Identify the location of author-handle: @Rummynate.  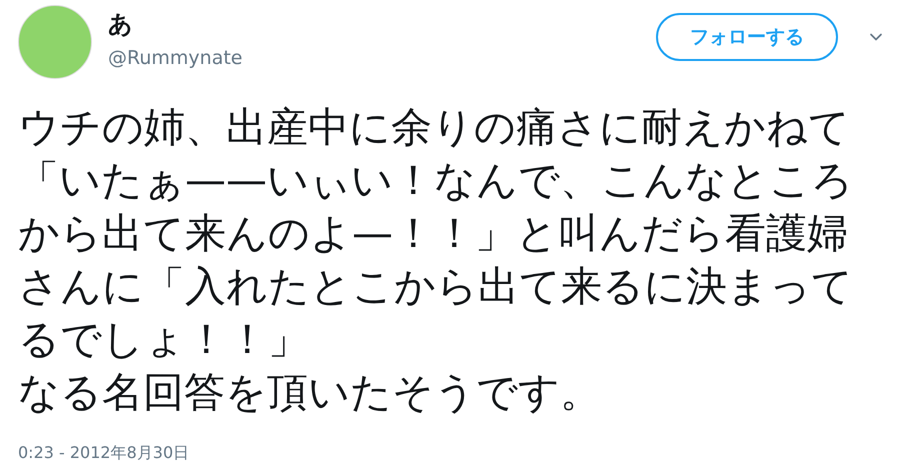
(175, 58).